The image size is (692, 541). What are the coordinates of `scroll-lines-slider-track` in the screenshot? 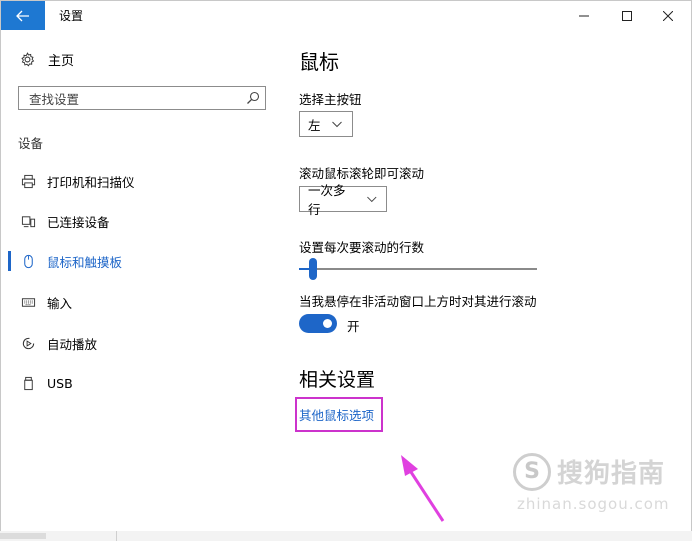 It's located at (418, 269).